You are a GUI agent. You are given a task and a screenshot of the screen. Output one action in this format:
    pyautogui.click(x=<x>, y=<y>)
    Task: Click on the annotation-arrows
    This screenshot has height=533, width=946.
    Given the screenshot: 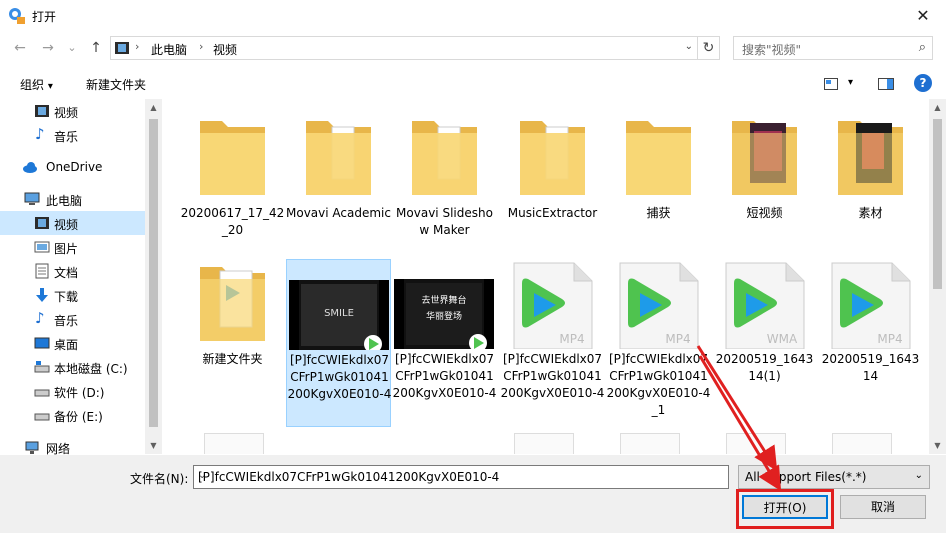 What is the action you would take?
    pyautogui.click(x=739, y=418)
    